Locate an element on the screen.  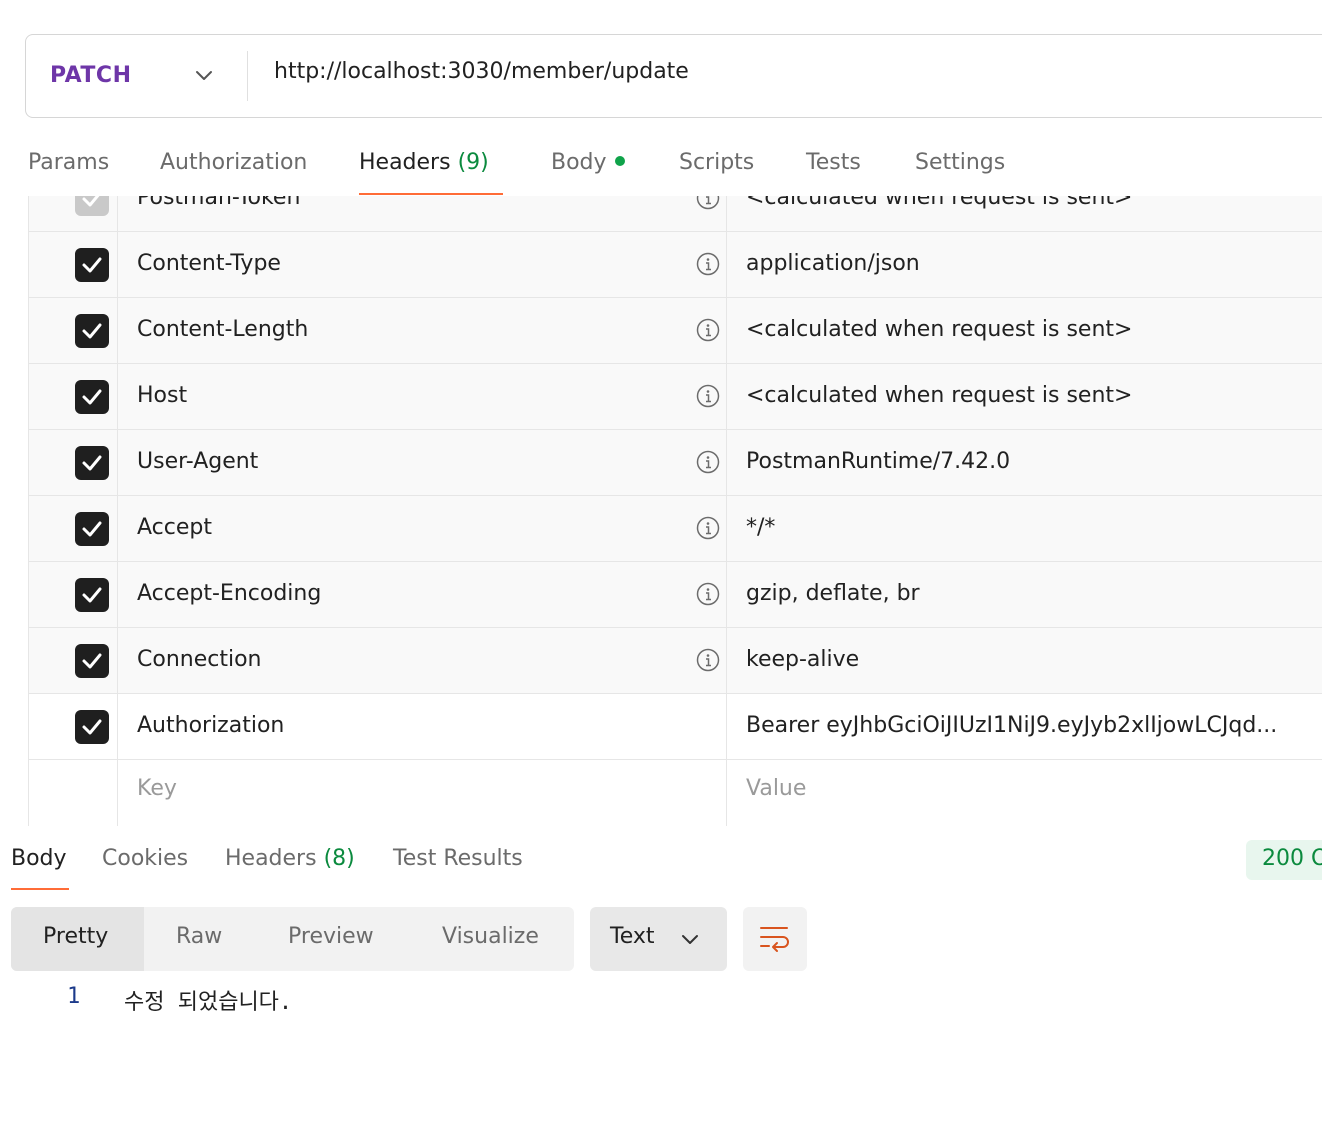
method-select: PATCH is located at coordinates (91, 75).